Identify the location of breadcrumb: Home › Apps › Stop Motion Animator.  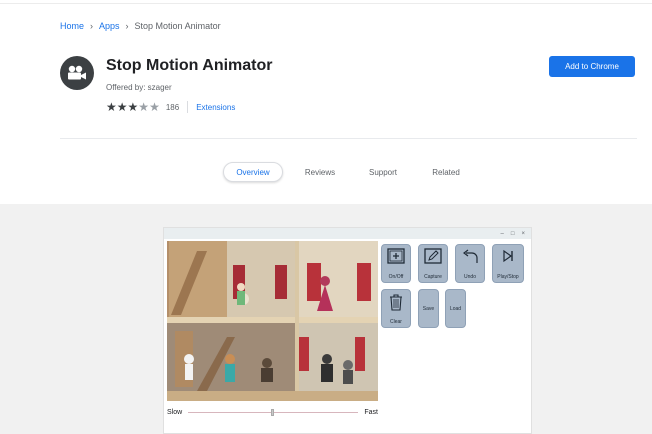
(140, 26).